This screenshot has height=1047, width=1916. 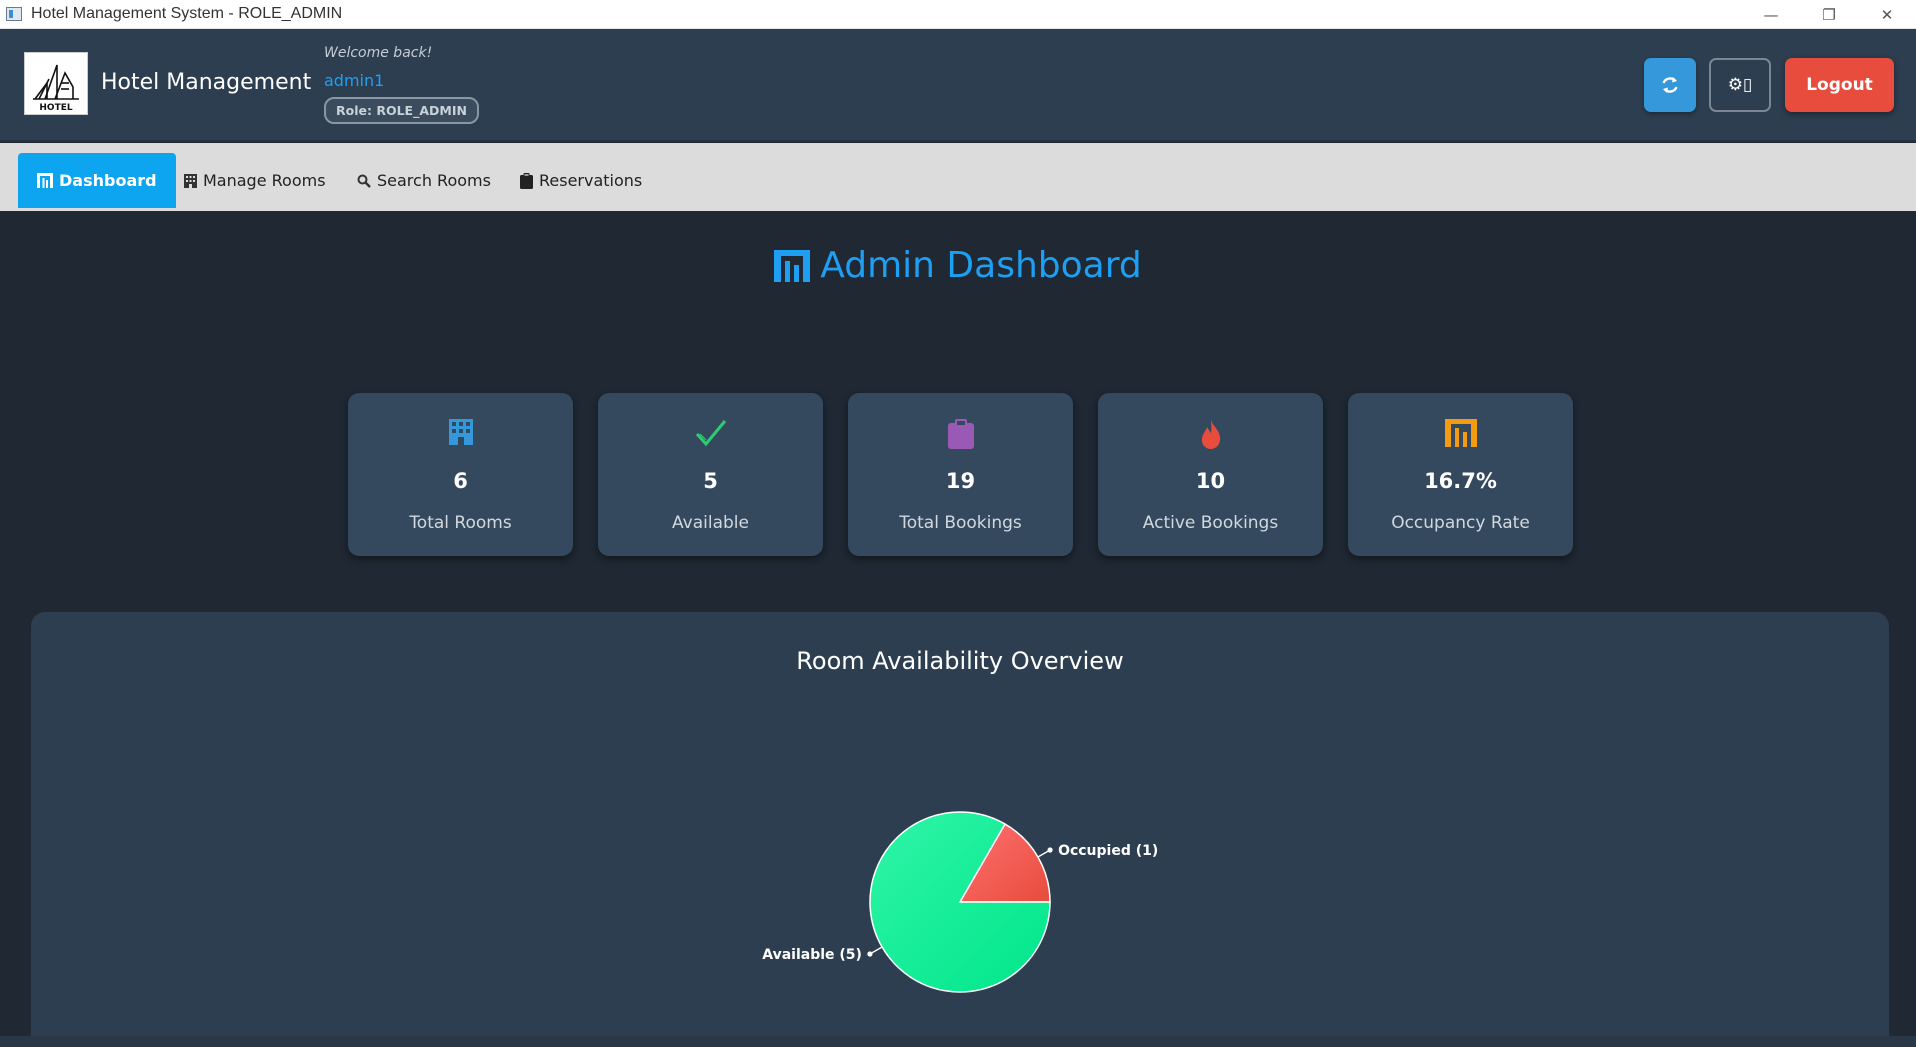 I want to click on tab-manage-rooms: Manage Rooms, so click(x=255, y=180).